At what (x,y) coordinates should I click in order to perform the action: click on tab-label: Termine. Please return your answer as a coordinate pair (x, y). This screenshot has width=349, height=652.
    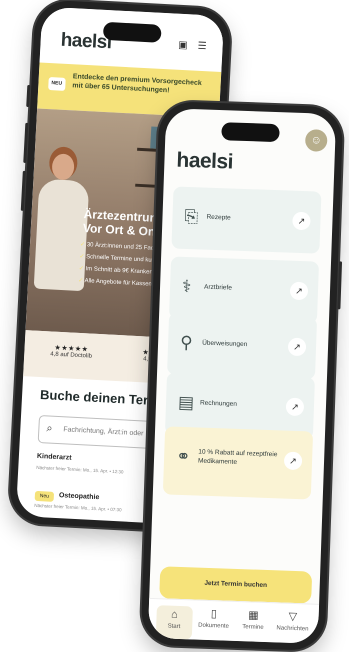
    Looking at the image, I should click on (253, 627).